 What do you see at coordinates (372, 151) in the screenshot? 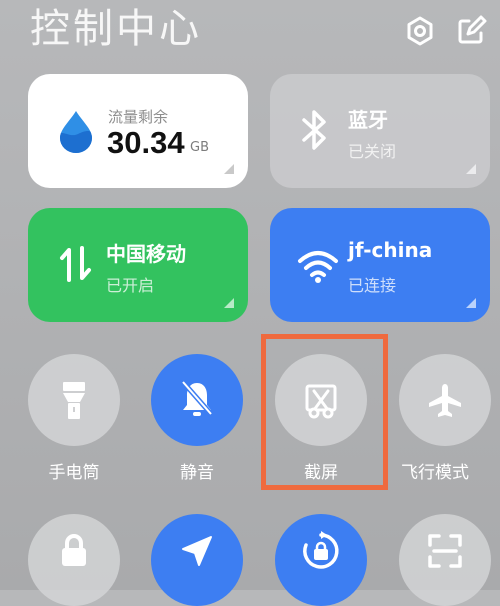
I see `bluetooth-status: 已关闭` at bounding box center [372, 151].